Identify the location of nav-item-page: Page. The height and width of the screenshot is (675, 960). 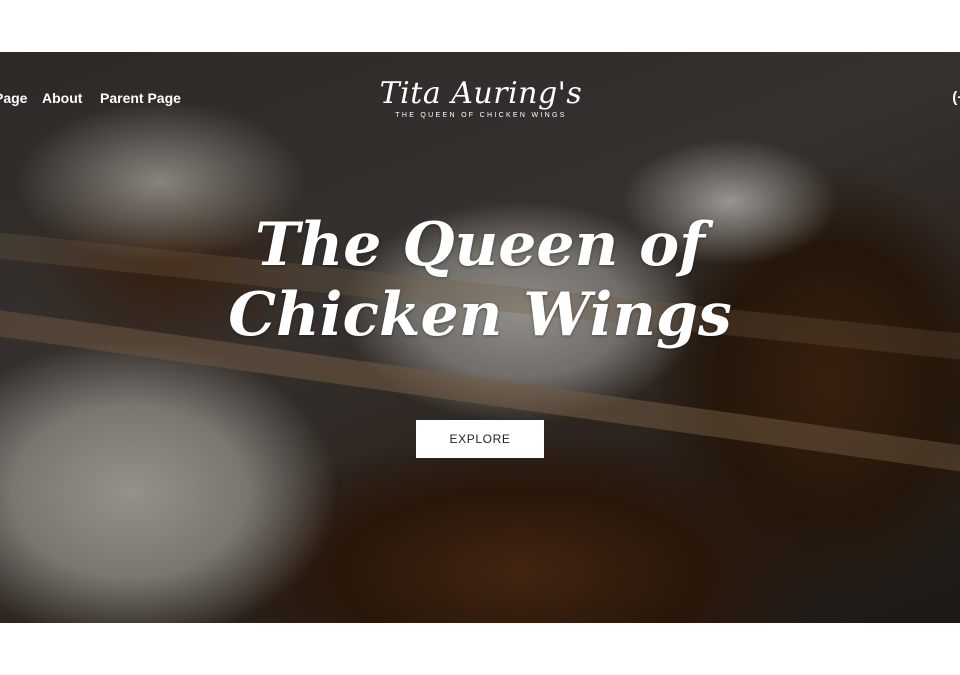
(13, 98).